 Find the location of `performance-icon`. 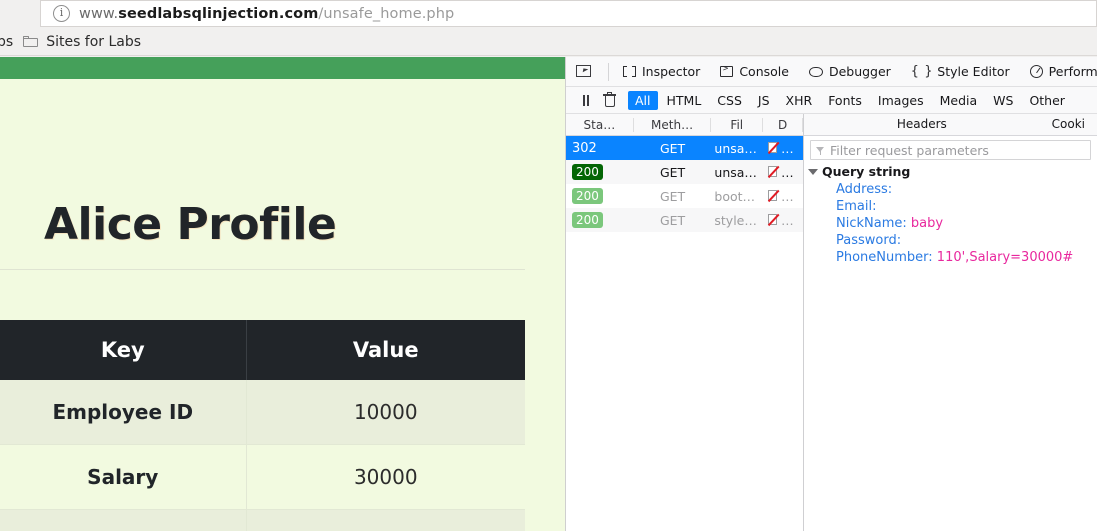

performance-icon is located at coordinates (1036, 71).